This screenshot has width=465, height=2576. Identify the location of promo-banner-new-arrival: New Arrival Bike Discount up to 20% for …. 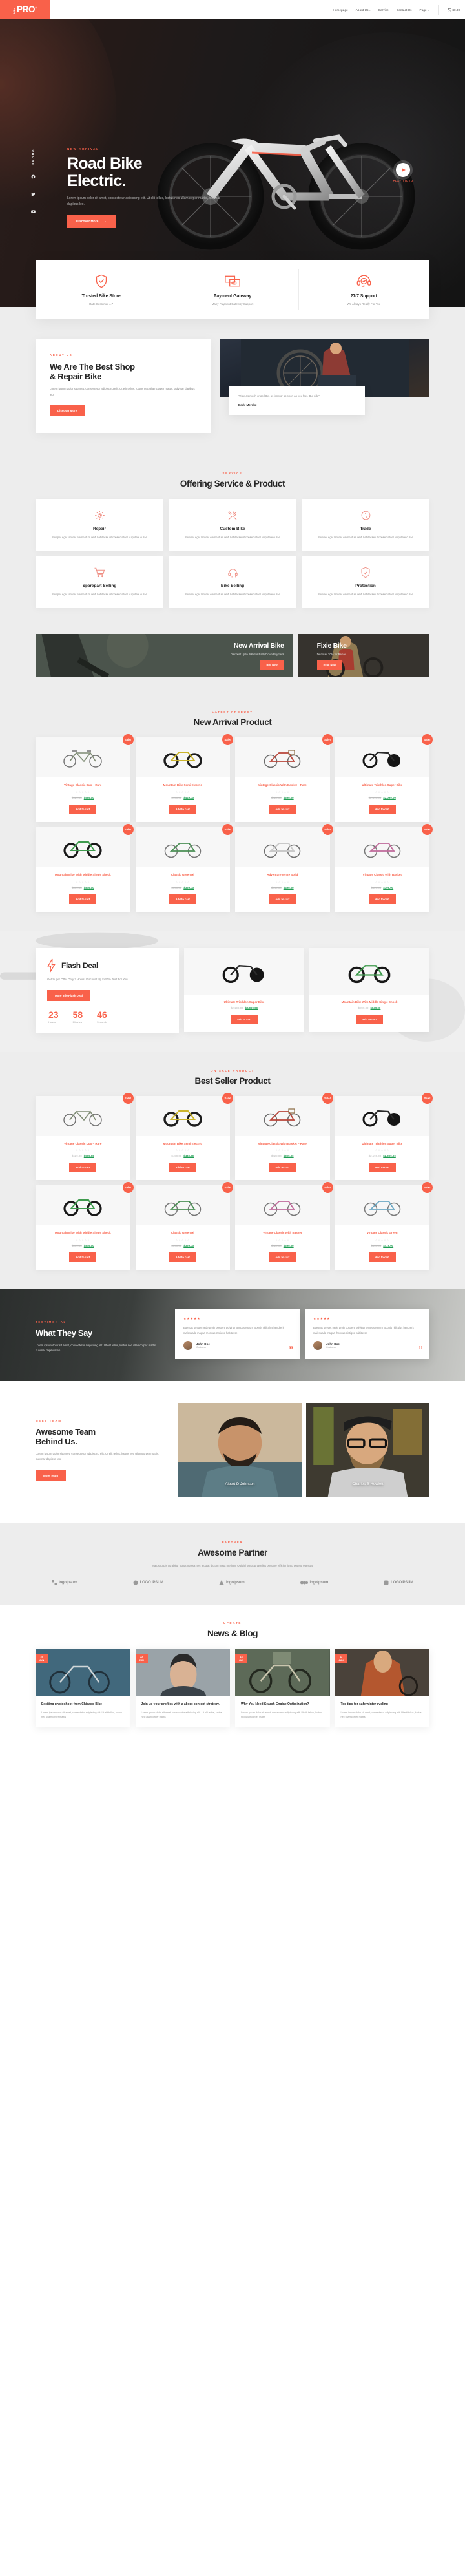
(164, 655).